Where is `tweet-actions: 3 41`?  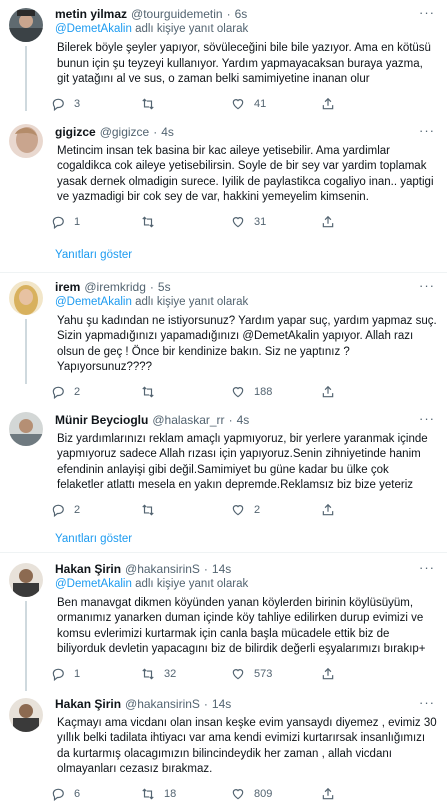
tweet-actions: 3 41 is located at coordinates (244, 104).